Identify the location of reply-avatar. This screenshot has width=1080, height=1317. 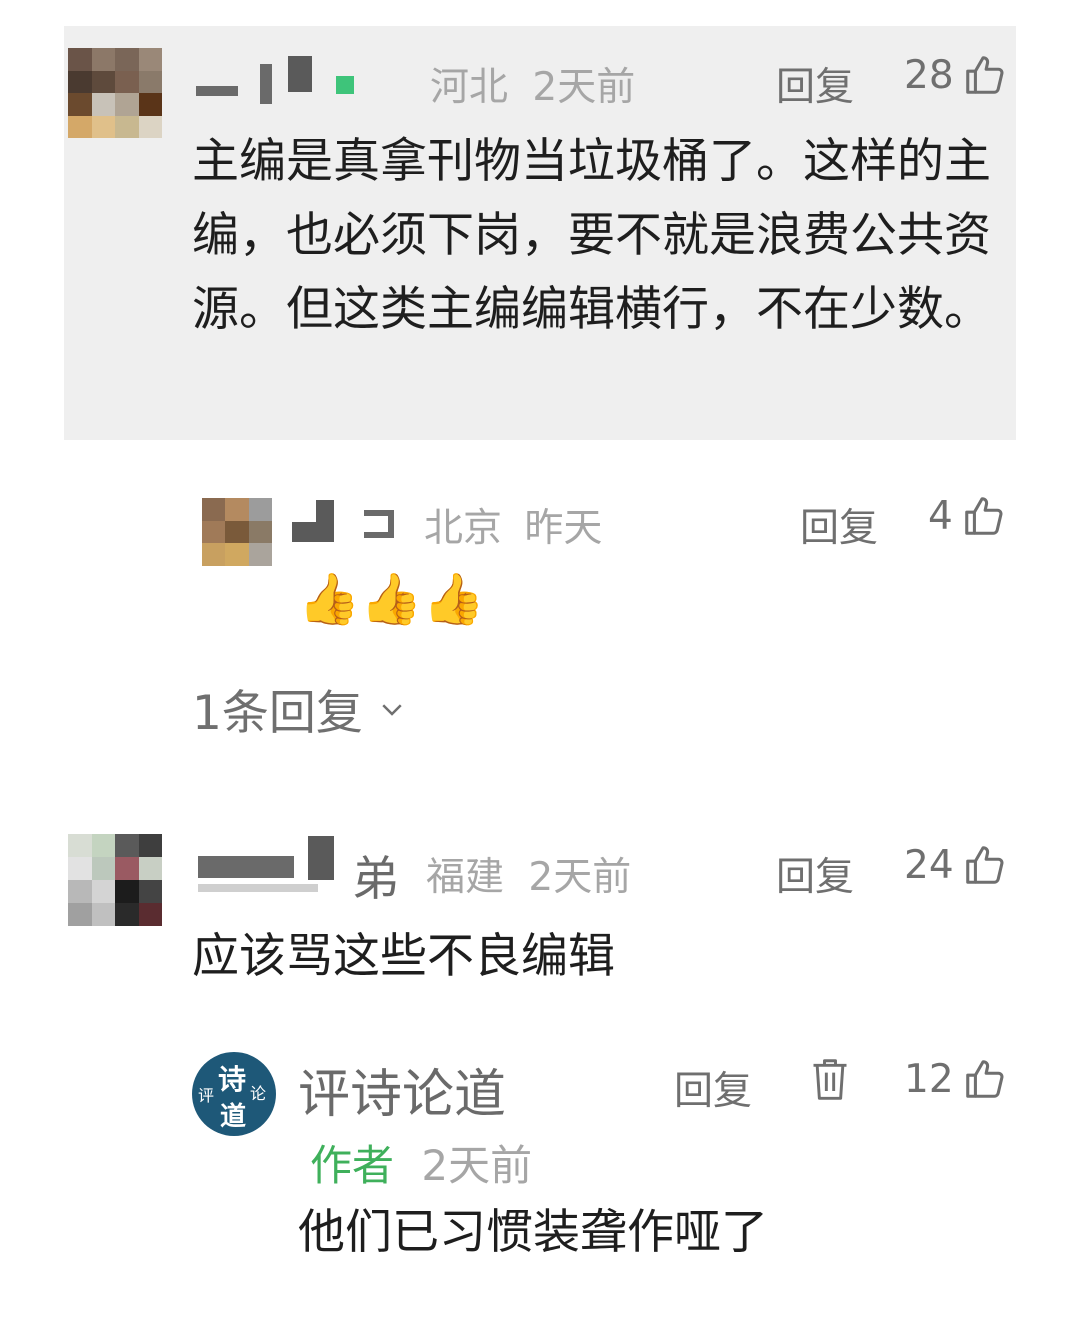
(237, 532).